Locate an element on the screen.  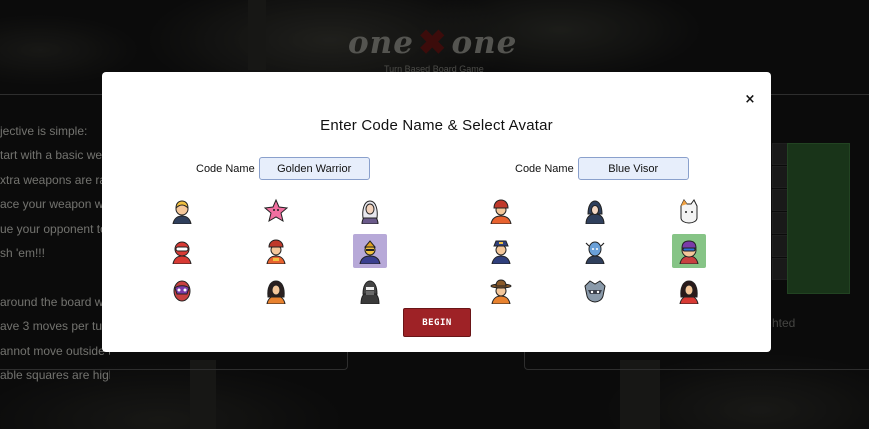
luchador-mask-icon is located at coordinates (182, 291).